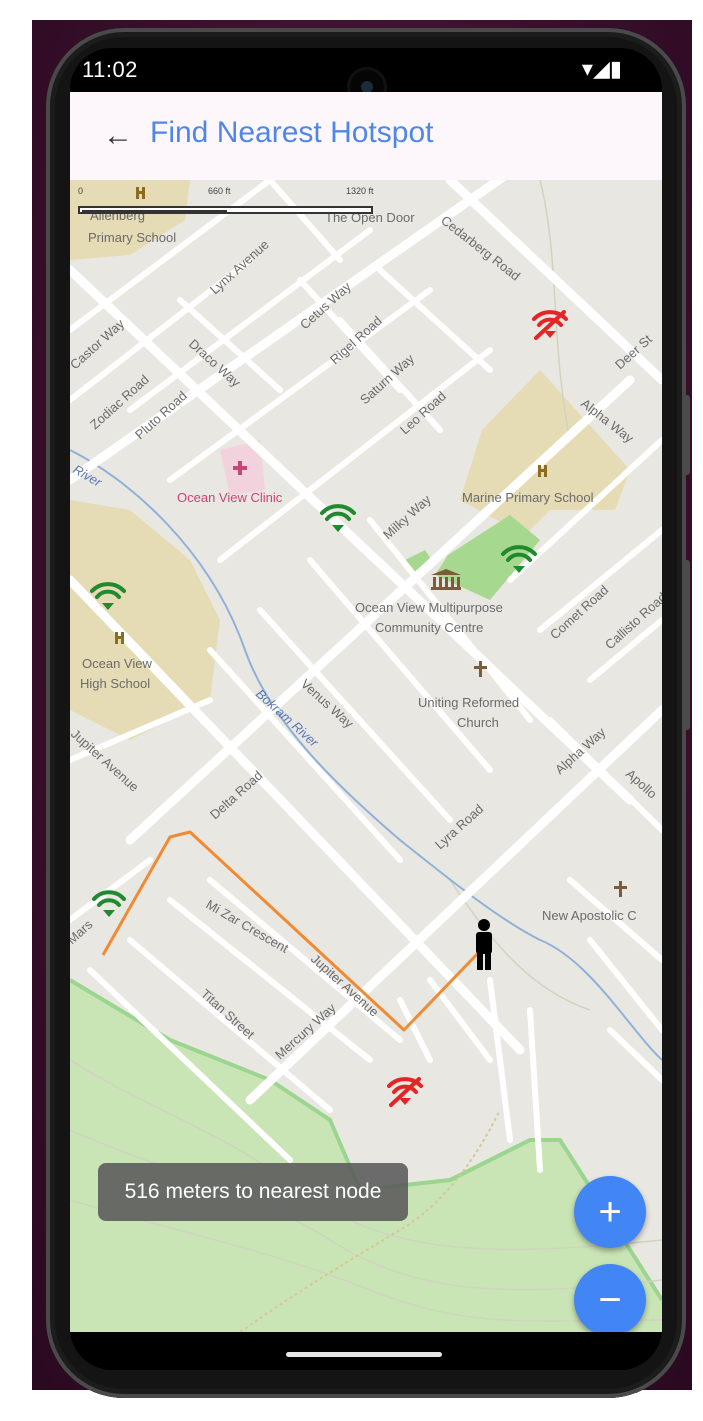 The height and width of the screenshot is (1421, 703). What do you see at coordinates (687, 645) in the screenshot?
I see `volume-button` at bounding box center [687, 645].